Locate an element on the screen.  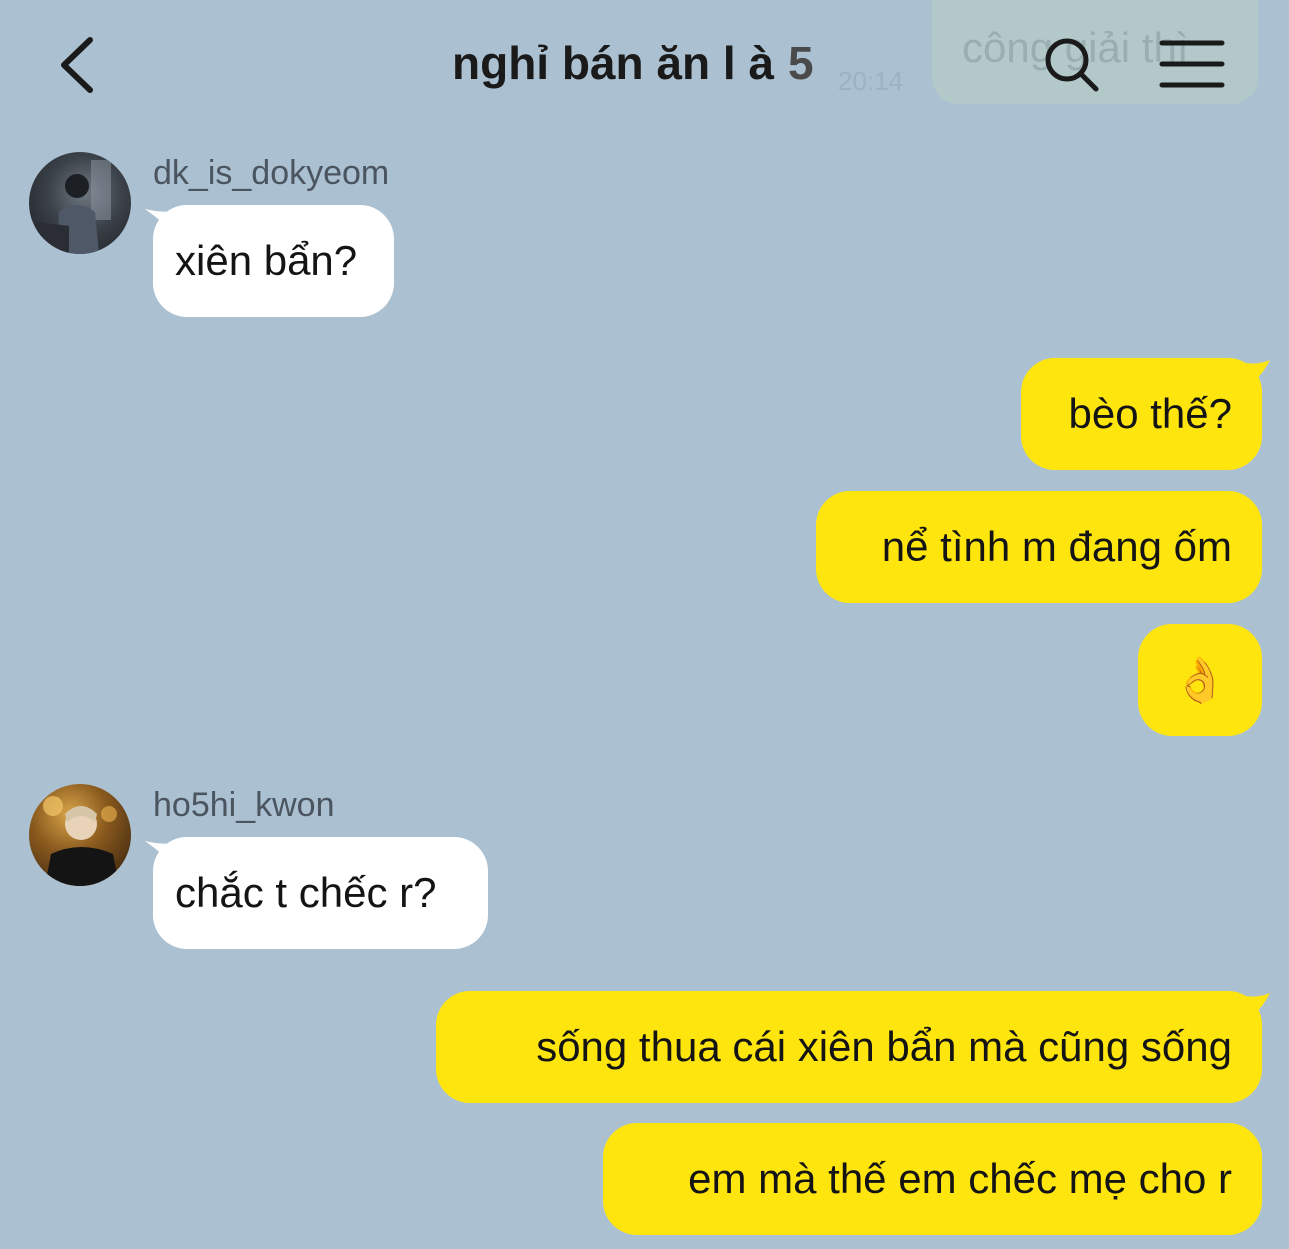
ghost-timestamp: 20:14 is located at coordinates (871, 81).